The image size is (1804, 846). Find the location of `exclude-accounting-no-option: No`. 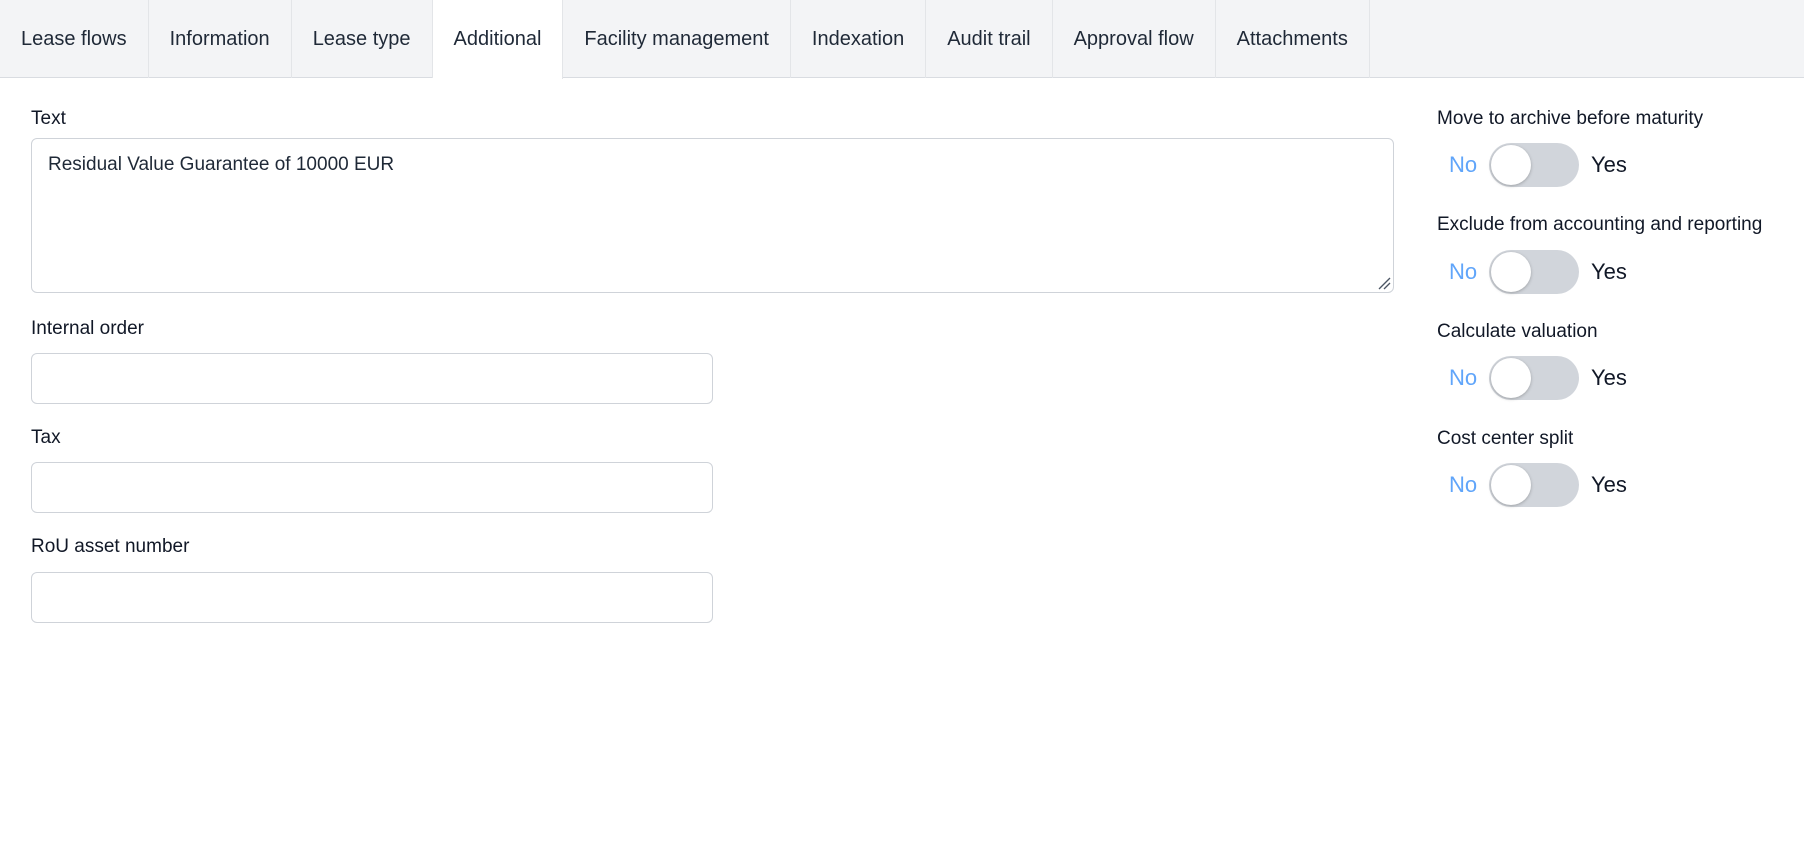

exclude-accounting-no-option: No is located at coordinates (1463, 272).